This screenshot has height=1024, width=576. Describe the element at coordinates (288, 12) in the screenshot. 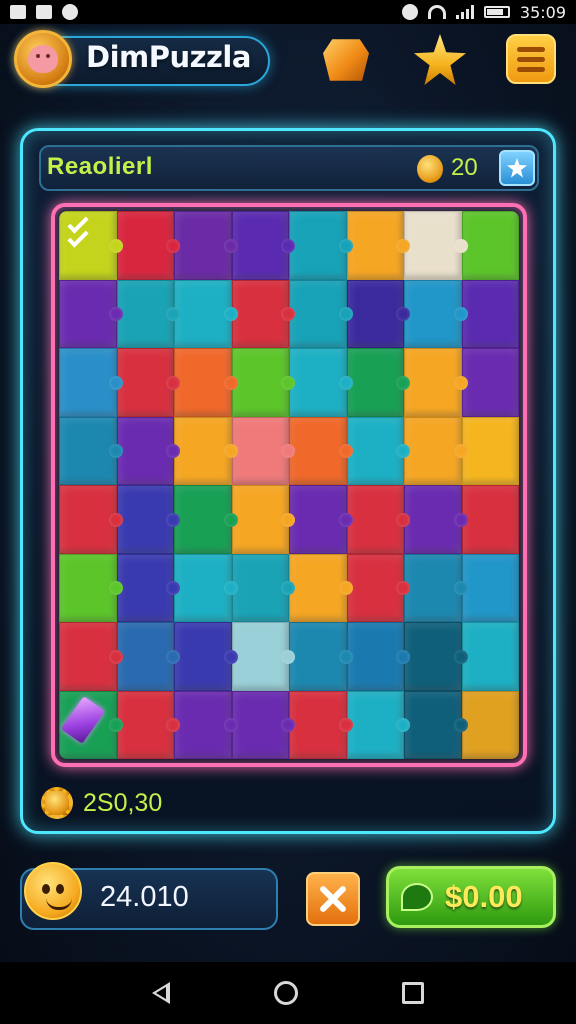

I see `status-bar: 35:09` at that location.